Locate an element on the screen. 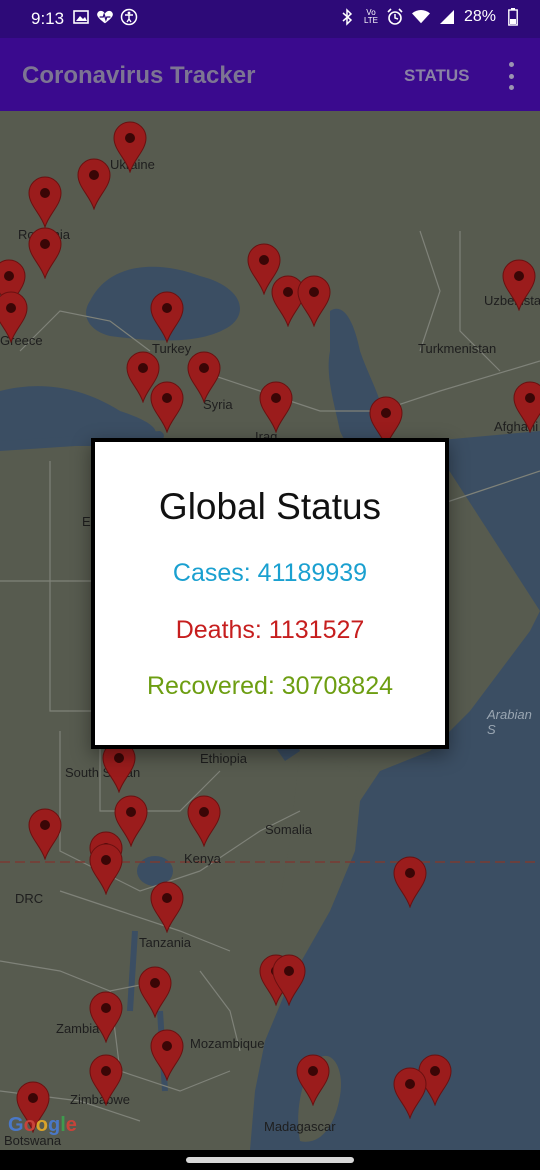  bluetooth-icon is located at coordinates (347, 17).